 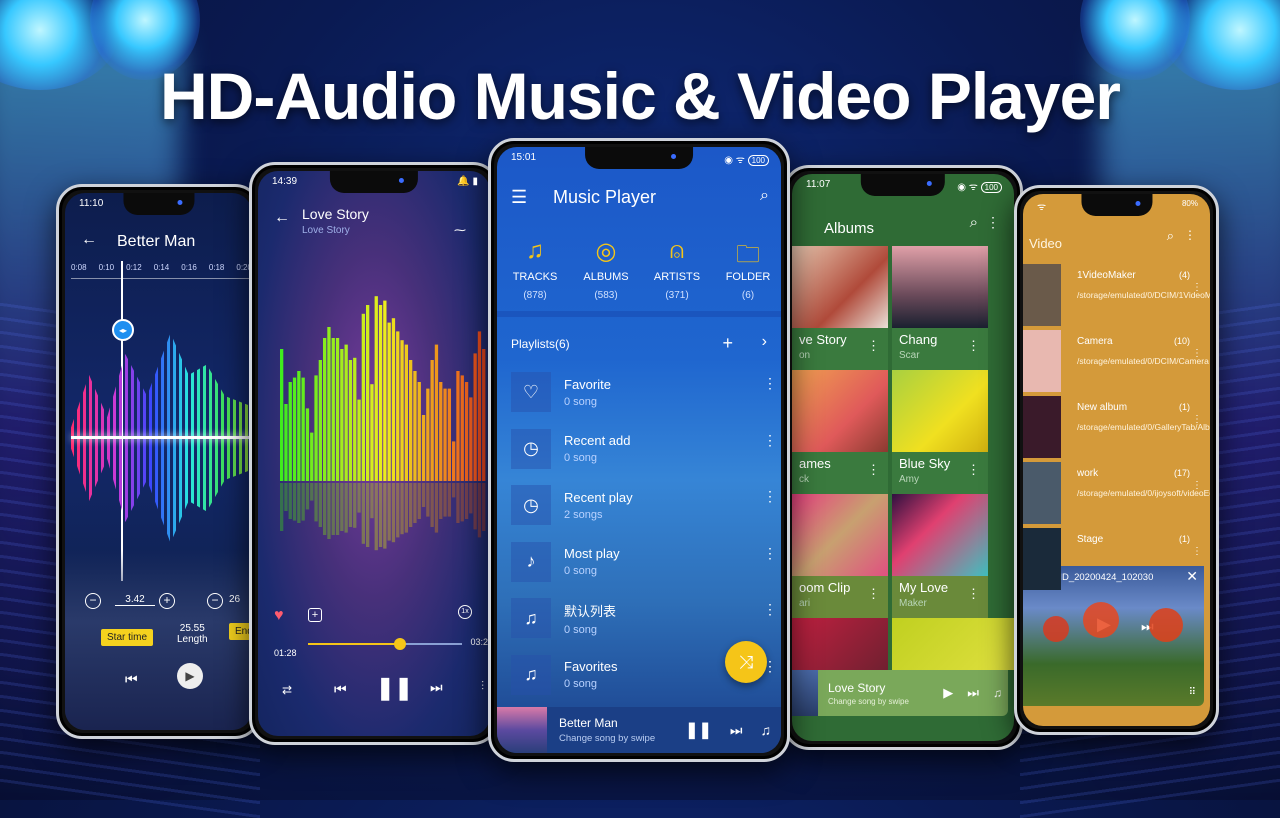 What do you see at coordinates (135, 600) in the screenshot?
I see `start-value: 3.42` at bounding box center [135, 600].